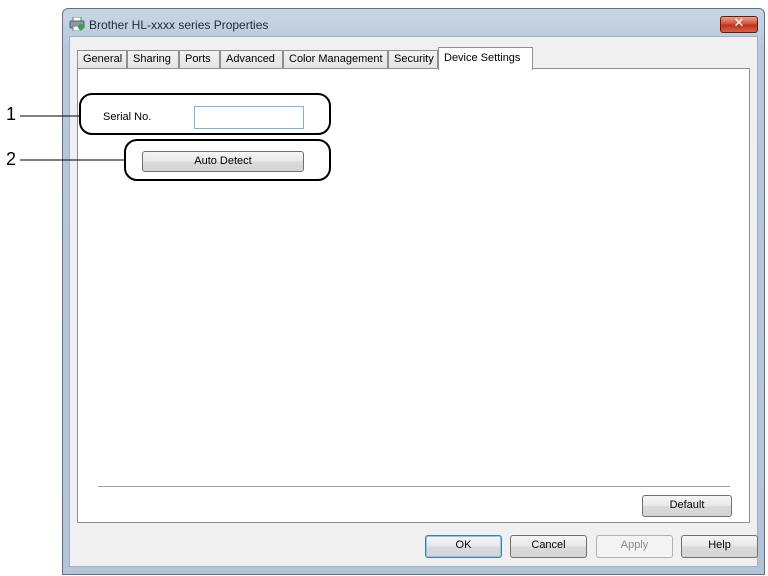 This screenshot has width=768, height=576. What do you see at coordinates (175, 137) in the screenshot?
I see `callout-overlay` at bounding box center [175, 137].